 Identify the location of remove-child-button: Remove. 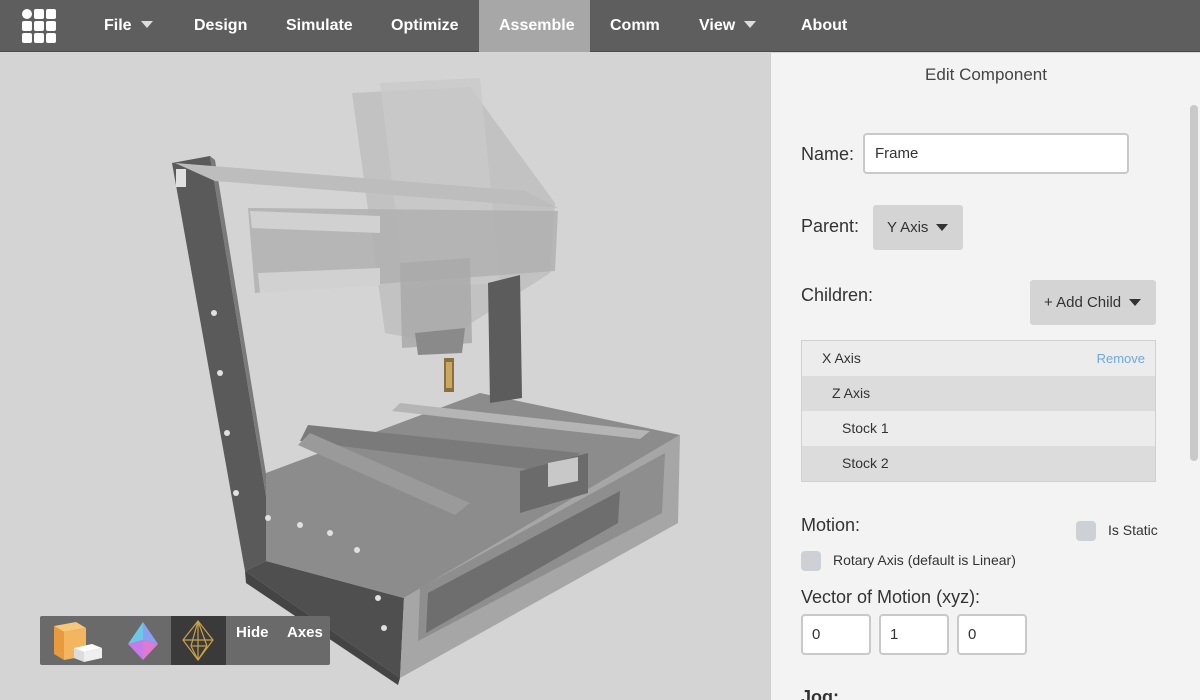
(1121, 358).